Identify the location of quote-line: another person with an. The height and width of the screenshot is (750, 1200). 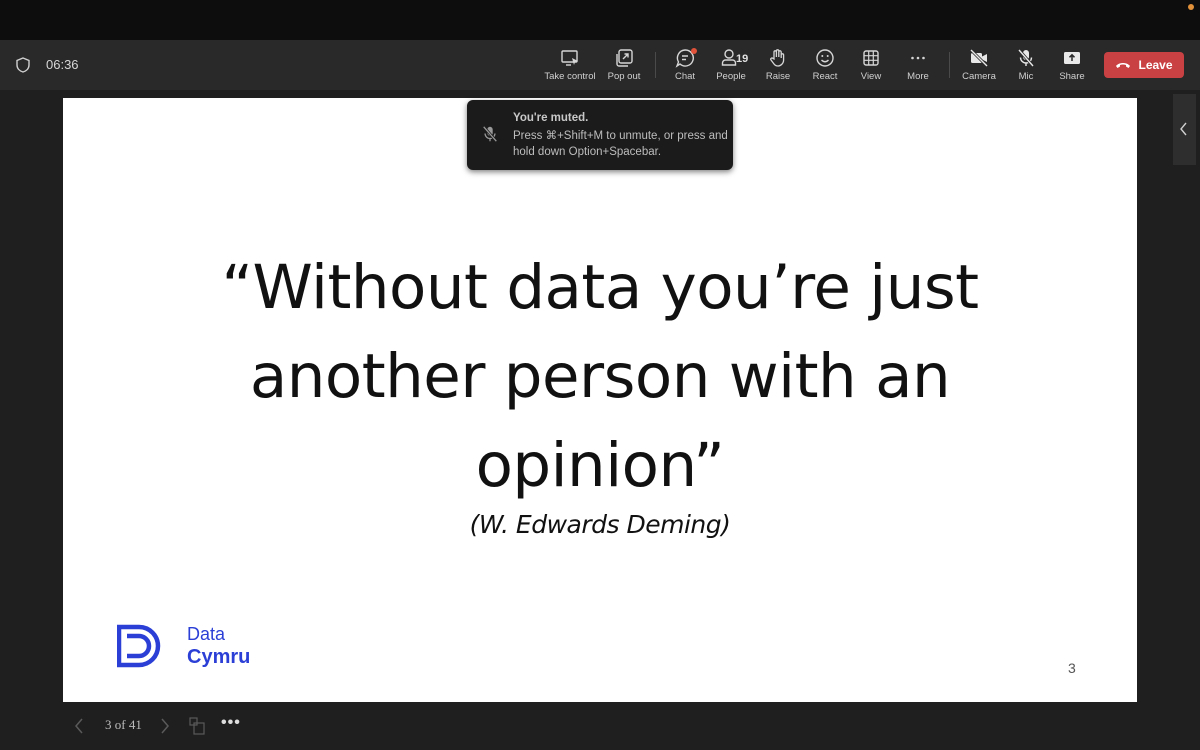
(600, 376).